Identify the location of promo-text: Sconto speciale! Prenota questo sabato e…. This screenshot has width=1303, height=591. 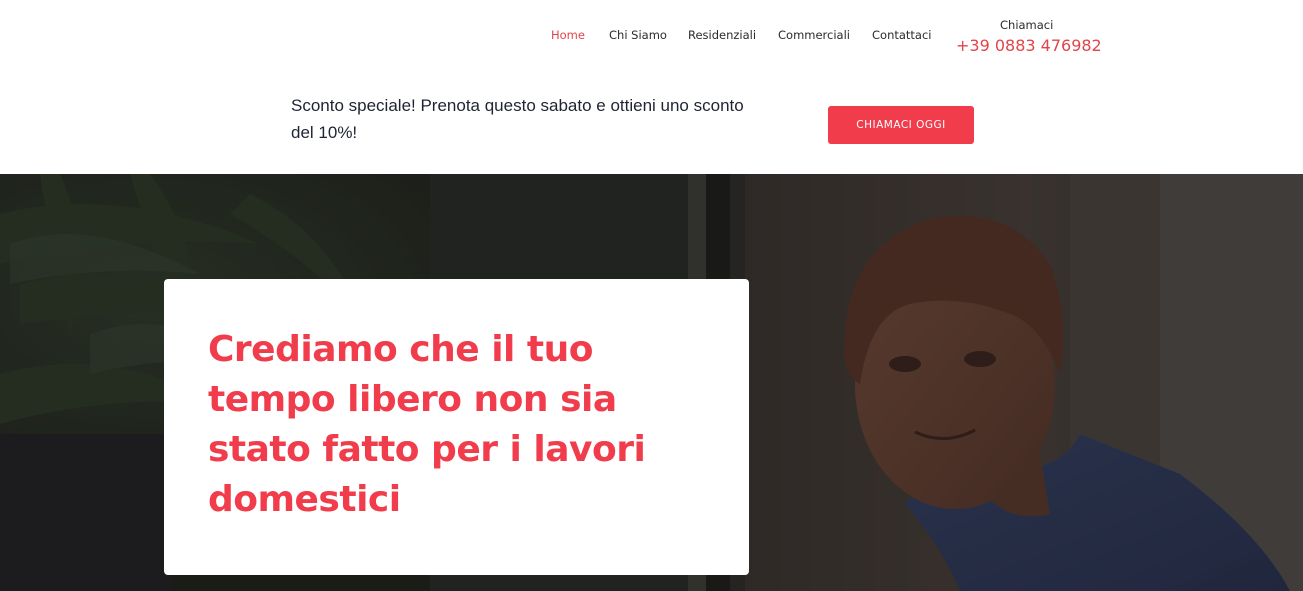
(517, 119).